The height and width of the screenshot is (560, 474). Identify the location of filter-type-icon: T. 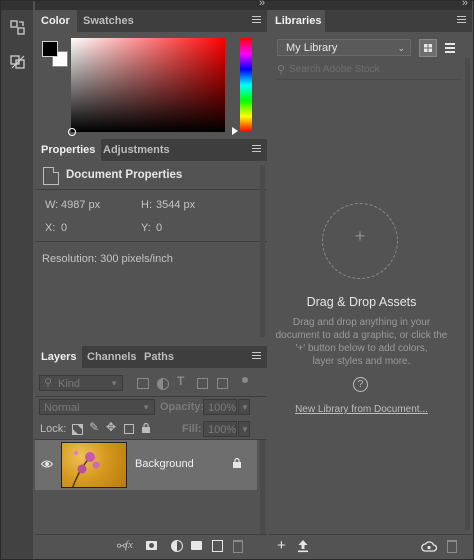
(180, 381).